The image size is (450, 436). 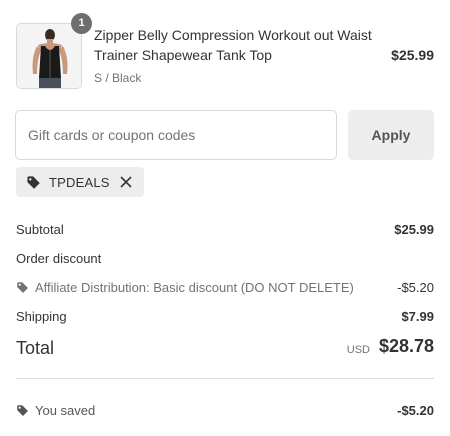 I want to click on savings-value: -$5.20, so click(x=415, y=410).